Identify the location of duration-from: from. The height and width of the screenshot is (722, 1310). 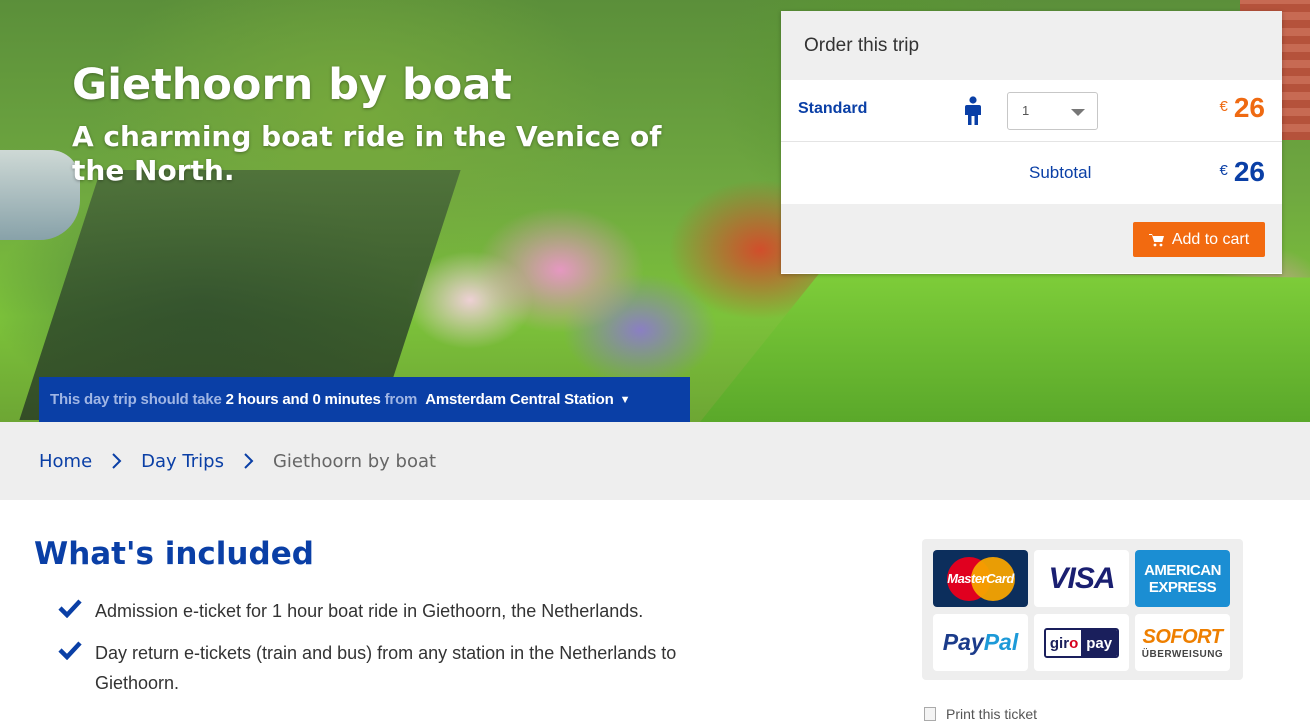
(401, 399).